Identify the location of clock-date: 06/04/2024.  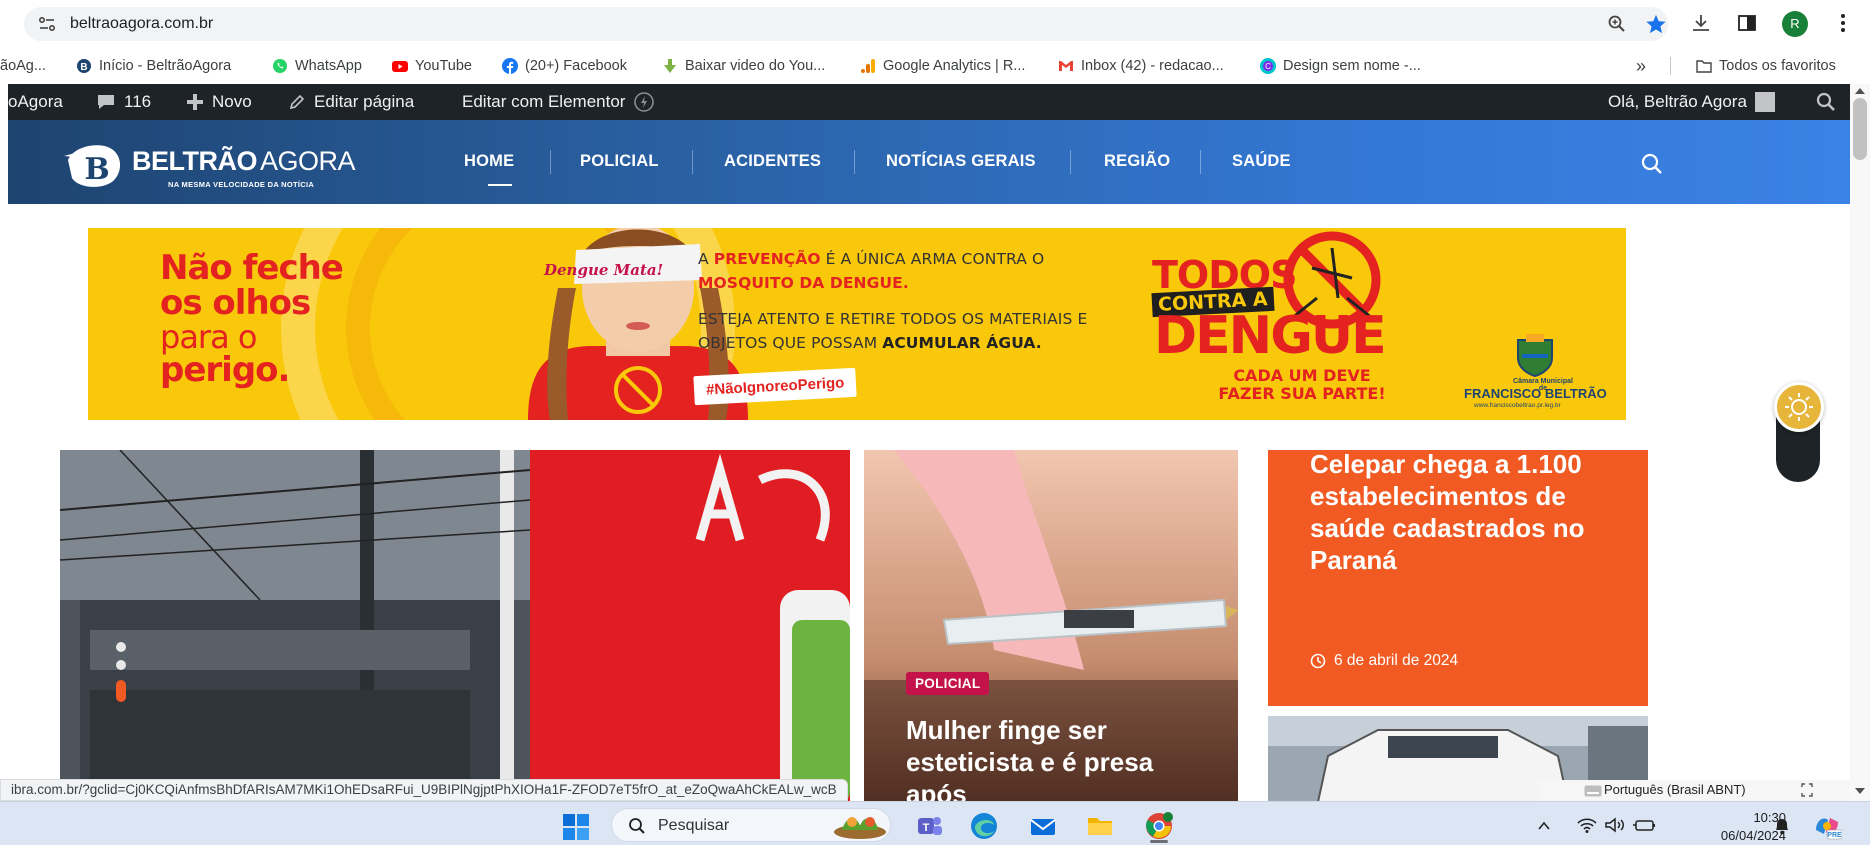
(1731, 835).